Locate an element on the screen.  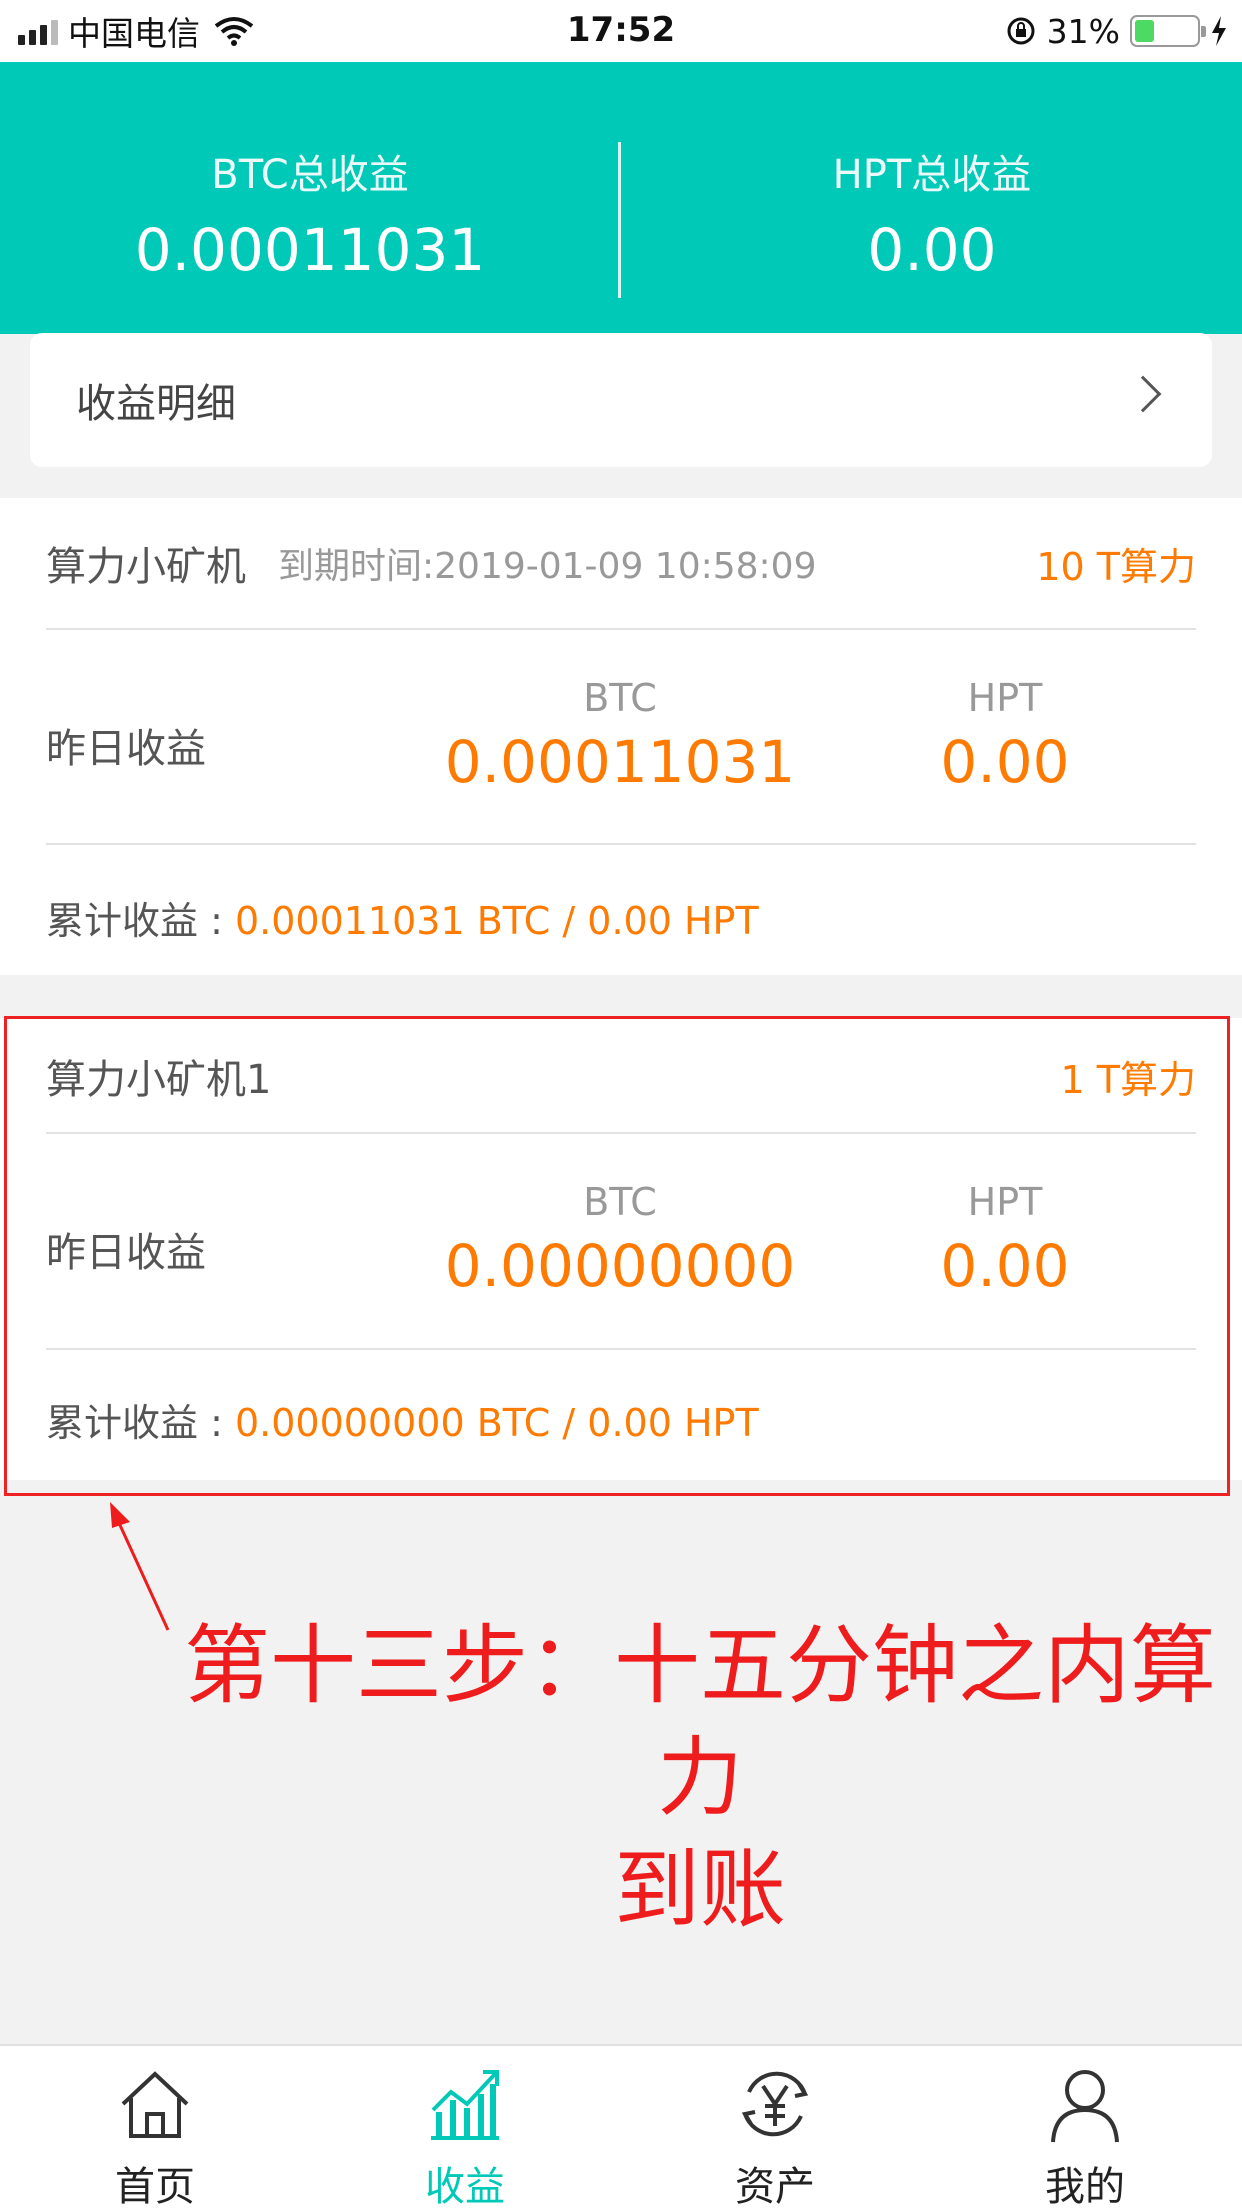
earnings-detail-label: 收益明细 is located at coordinates (156, 404).